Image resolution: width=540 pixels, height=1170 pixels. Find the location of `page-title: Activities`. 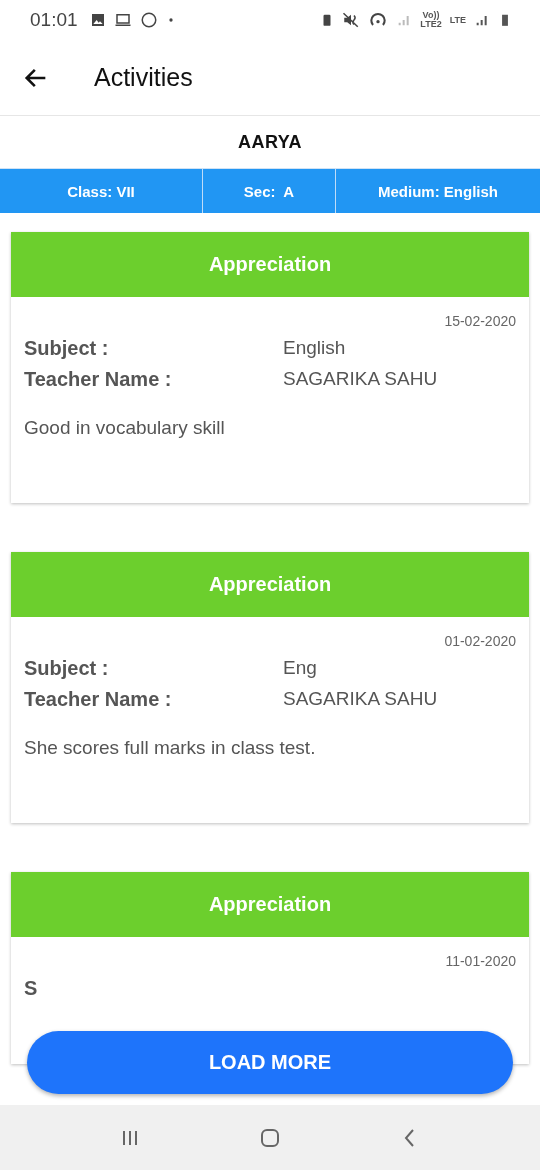

page-title: Activities is located at coordinates (143, 77).